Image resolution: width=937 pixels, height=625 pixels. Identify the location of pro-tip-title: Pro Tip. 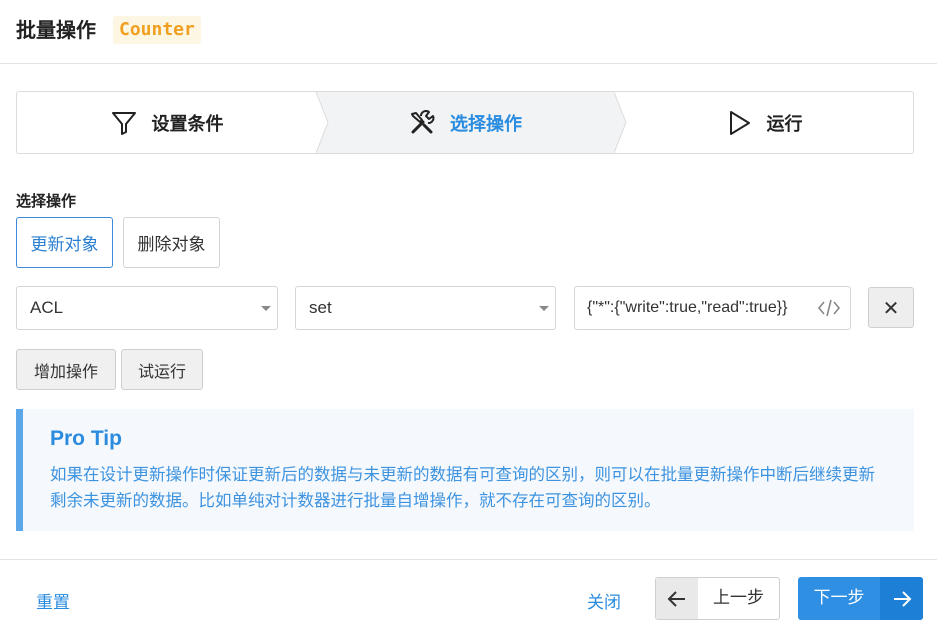
(86, 438).